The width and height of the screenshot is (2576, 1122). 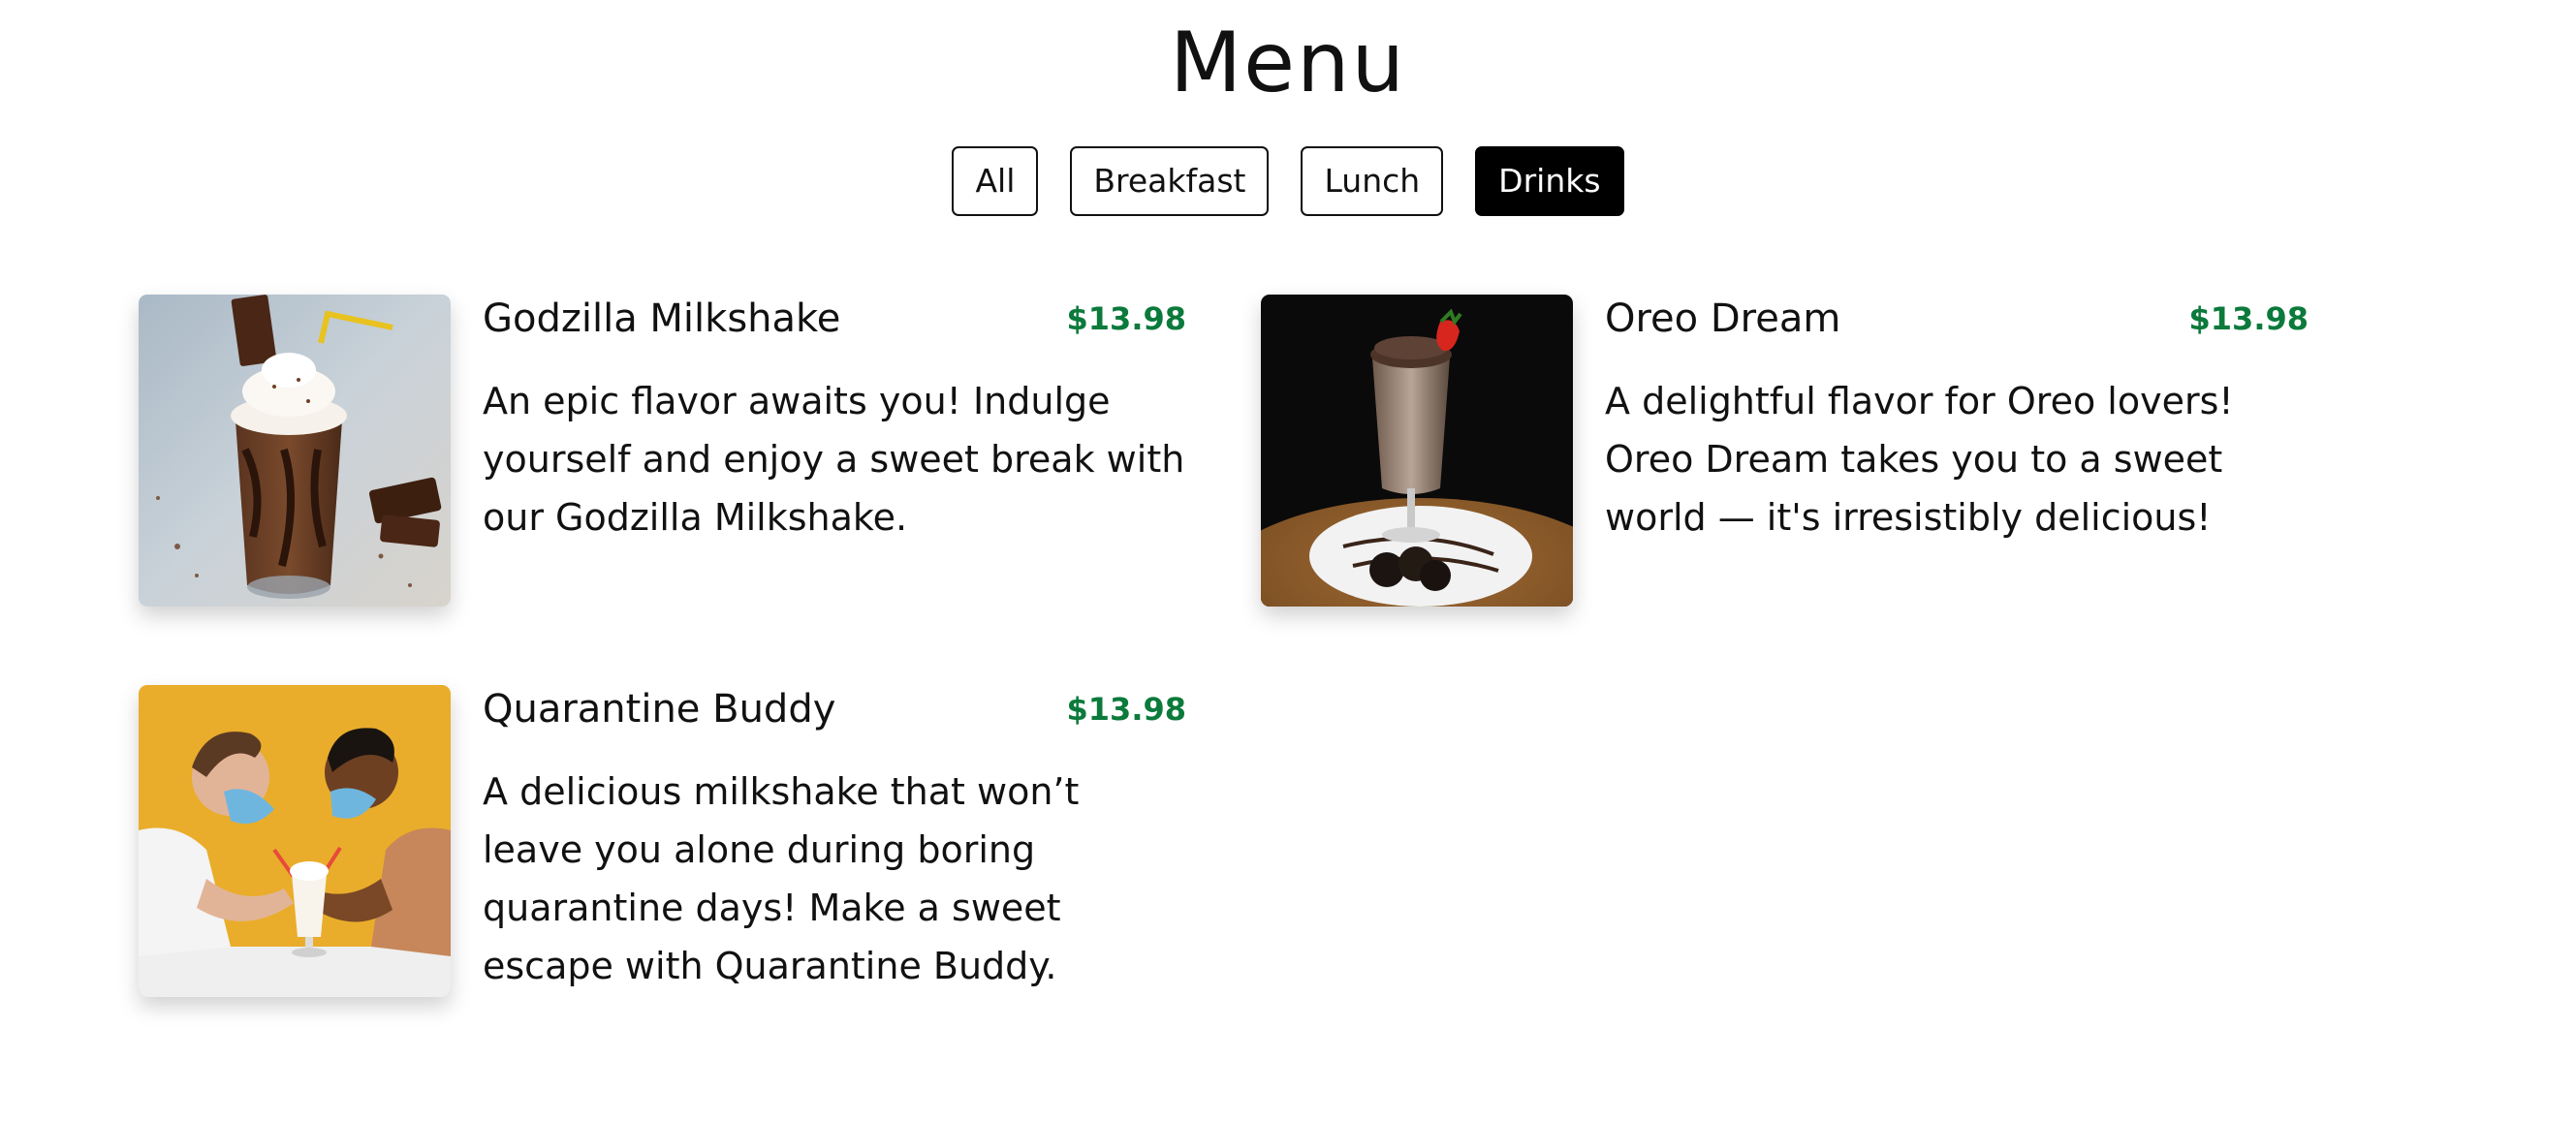 I want to click on item-name: Oreo Dream, so click(x=1723, y=318).